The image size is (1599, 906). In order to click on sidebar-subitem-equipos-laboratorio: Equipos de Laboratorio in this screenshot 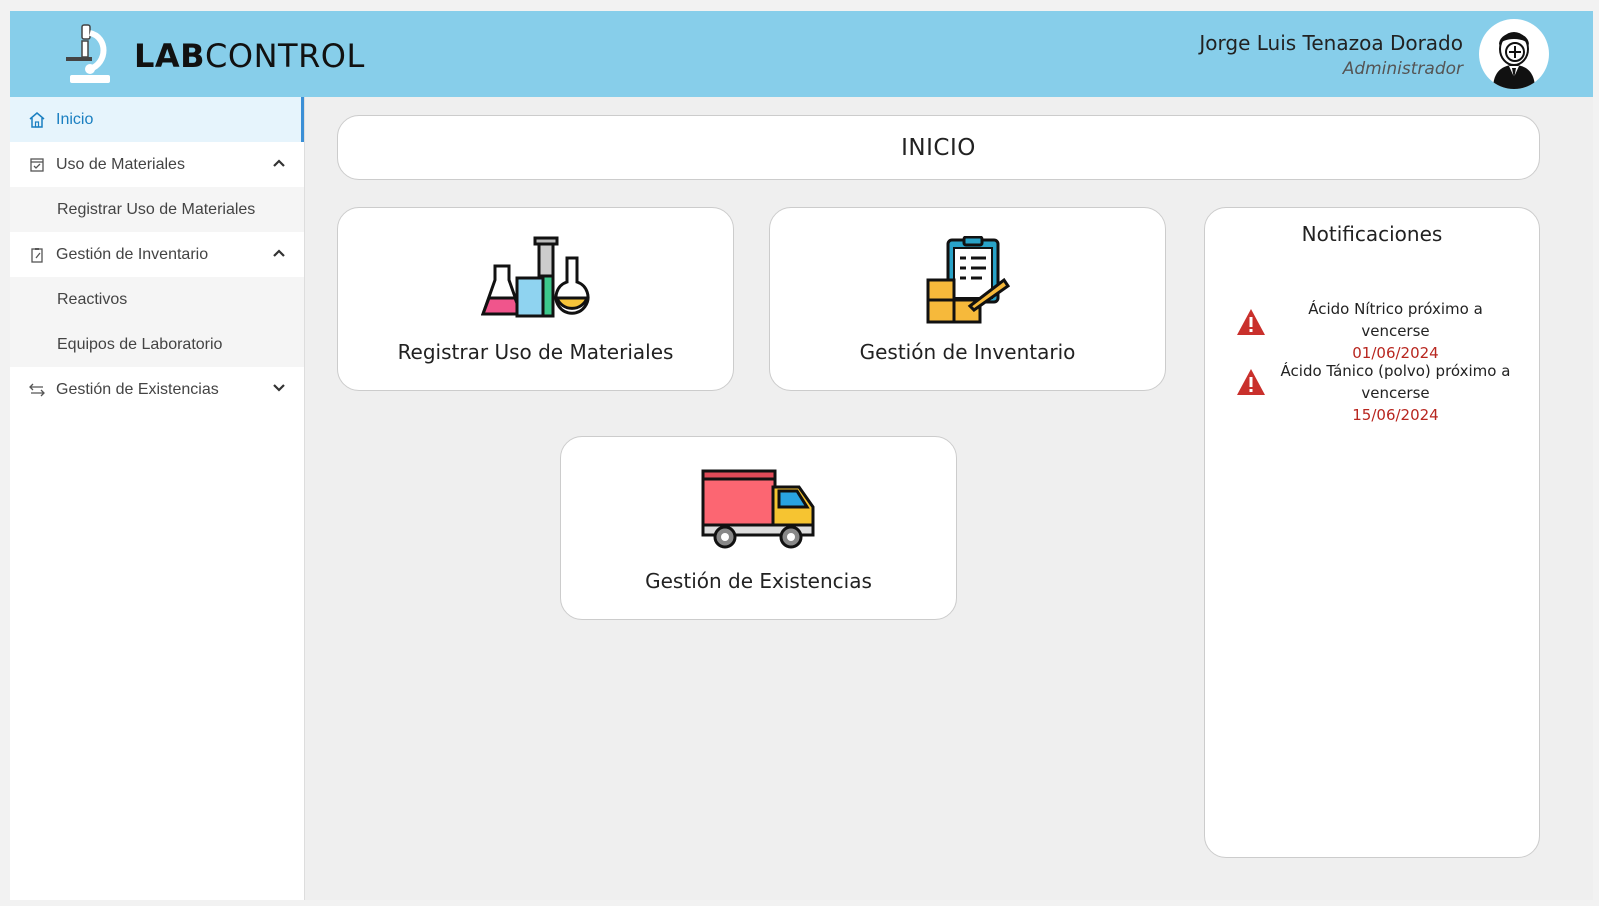, I will do `click(157, 344)`.